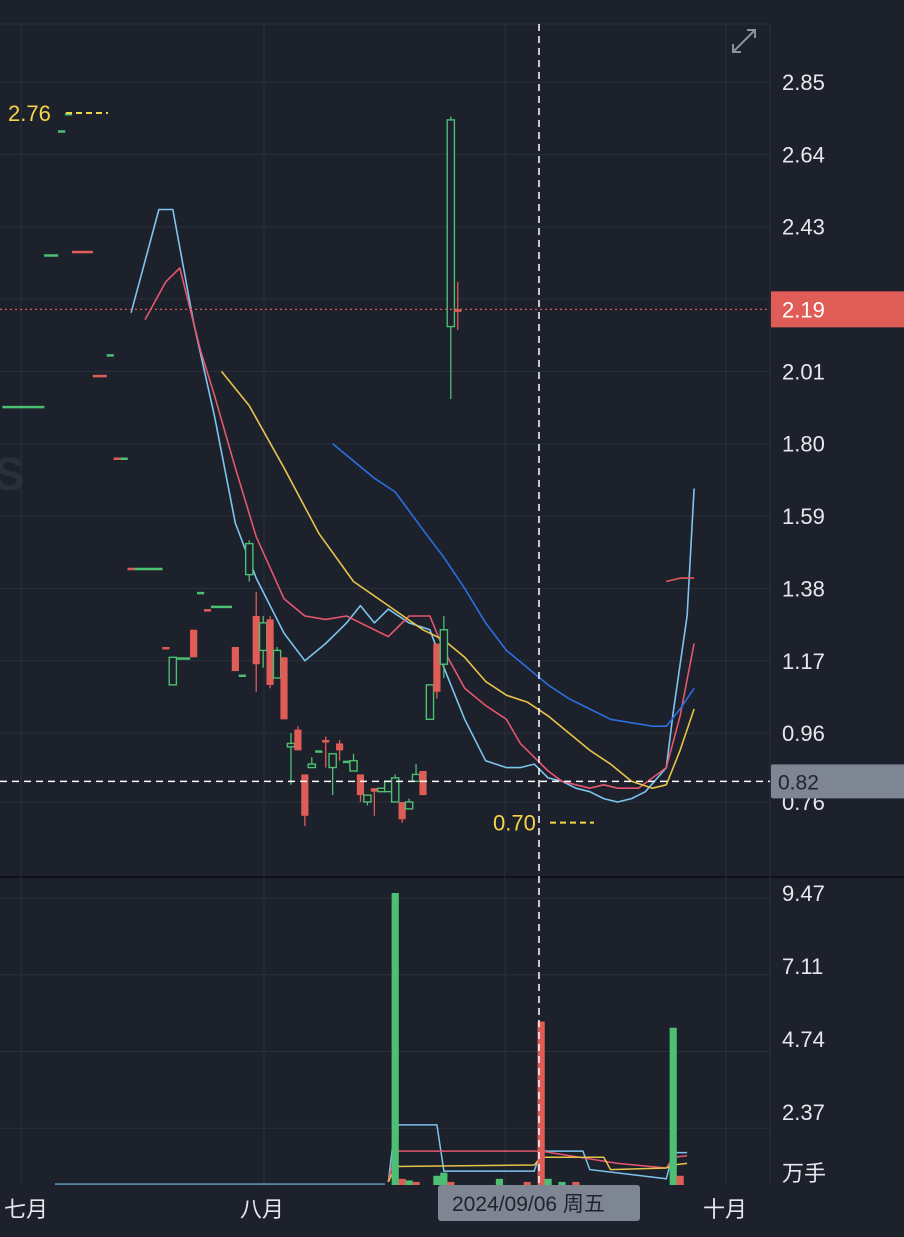 The image size is (904, 1237). Describe the element at coordinates (26, 1209) in the screenshot. I see `time-axis-tick: 七月` at that location.